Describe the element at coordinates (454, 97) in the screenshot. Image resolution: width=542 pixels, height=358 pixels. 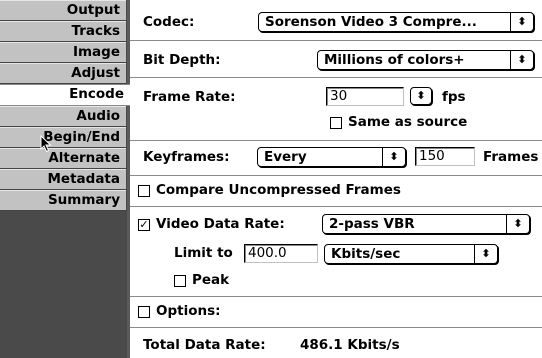
I see `frame-rate-unit: fps` at that location.